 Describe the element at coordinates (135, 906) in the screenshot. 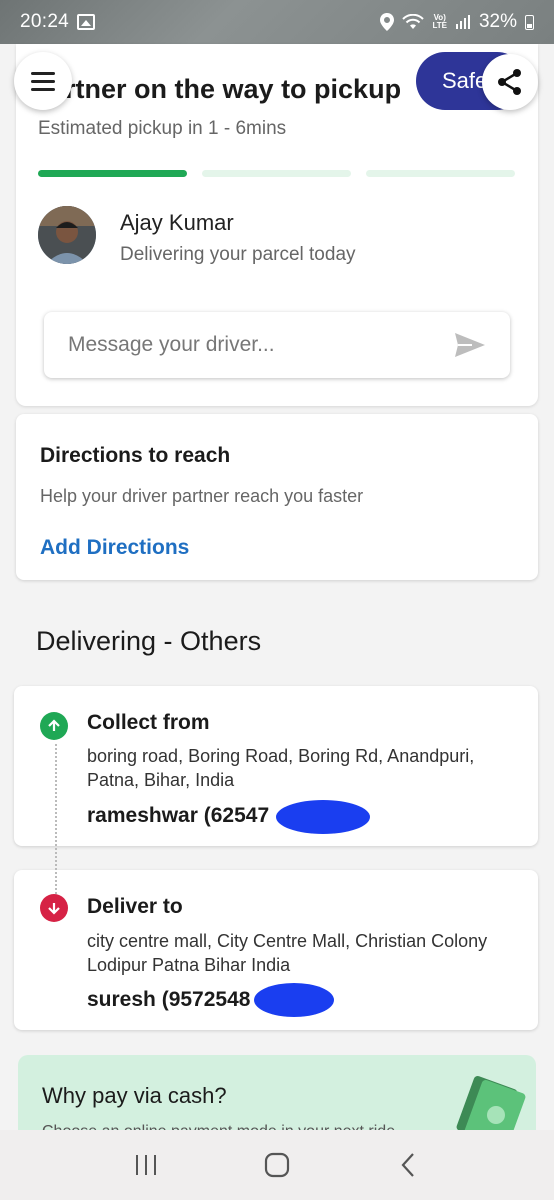

I see `drop-title: Deliver to` at that location.